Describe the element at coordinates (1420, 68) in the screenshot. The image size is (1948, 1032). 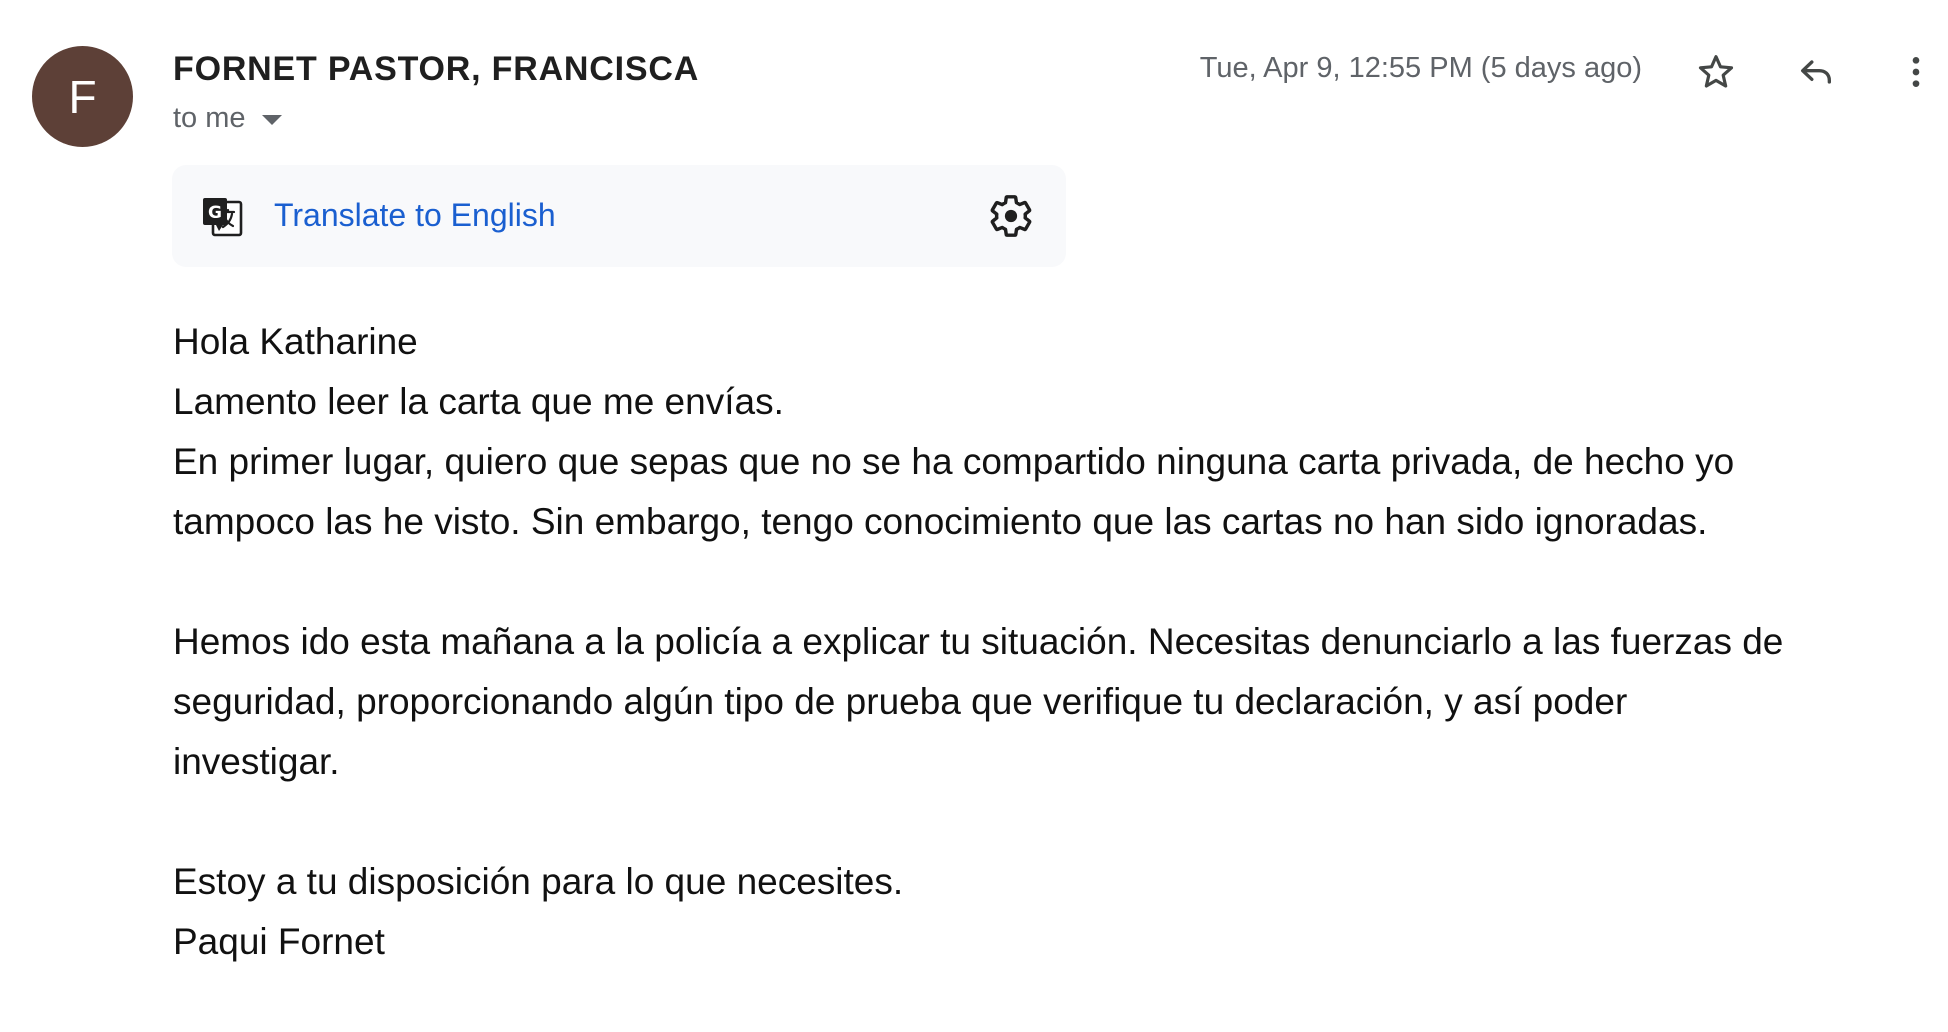
I see `message-timestamp: Tue, Apr 9, 12:55 PM (5 days ago)` at that location.